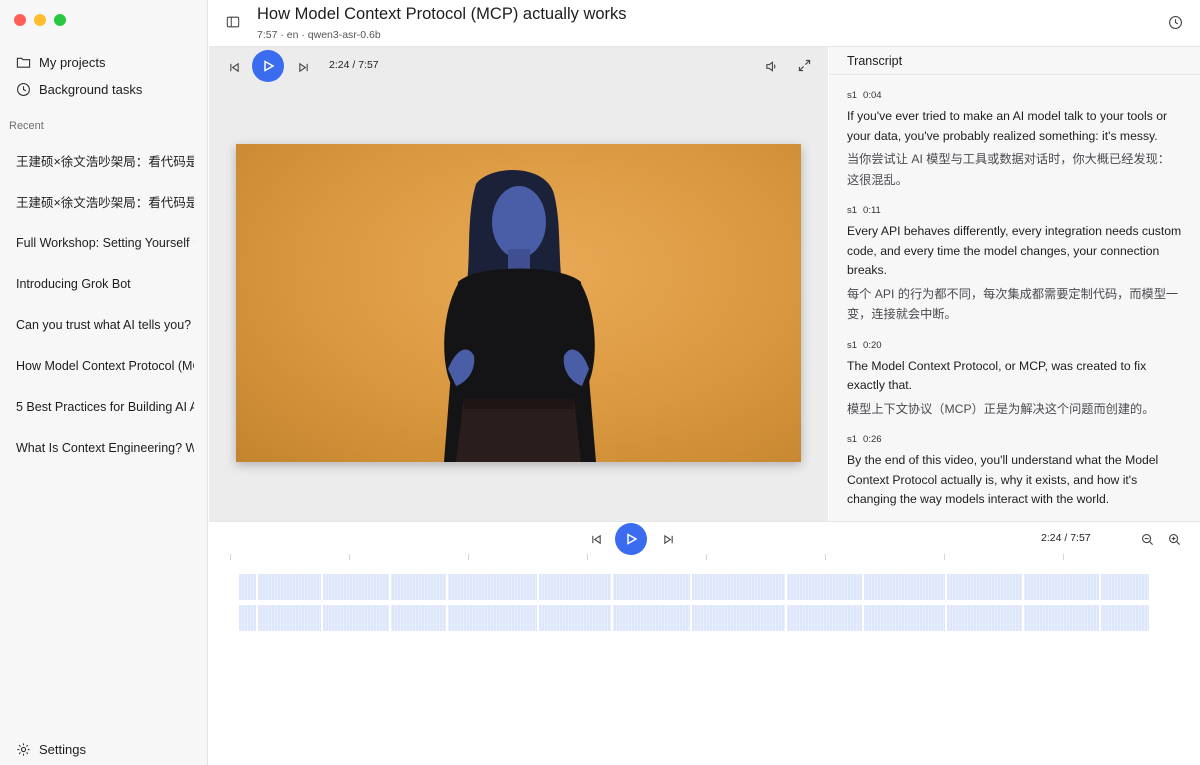 This screenshot has width=1200, height=765. Describe the element at coordinates (1001, 408) in the screenshot. I see `segment-translation: 模型上下文协议（MCP）正是为解决这个问题而创建的。` at that location.